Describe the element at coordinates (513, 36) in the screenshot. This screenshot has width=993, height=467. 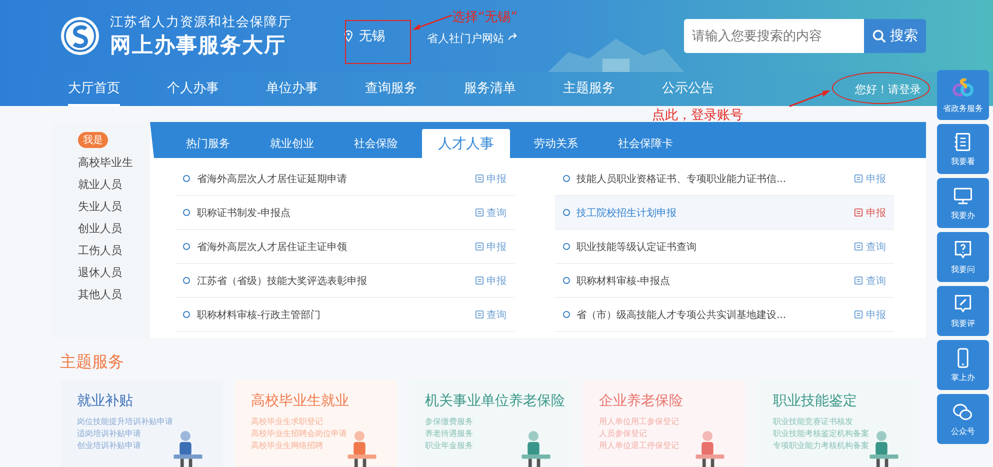
I see `share-arrow-icon` at that location.